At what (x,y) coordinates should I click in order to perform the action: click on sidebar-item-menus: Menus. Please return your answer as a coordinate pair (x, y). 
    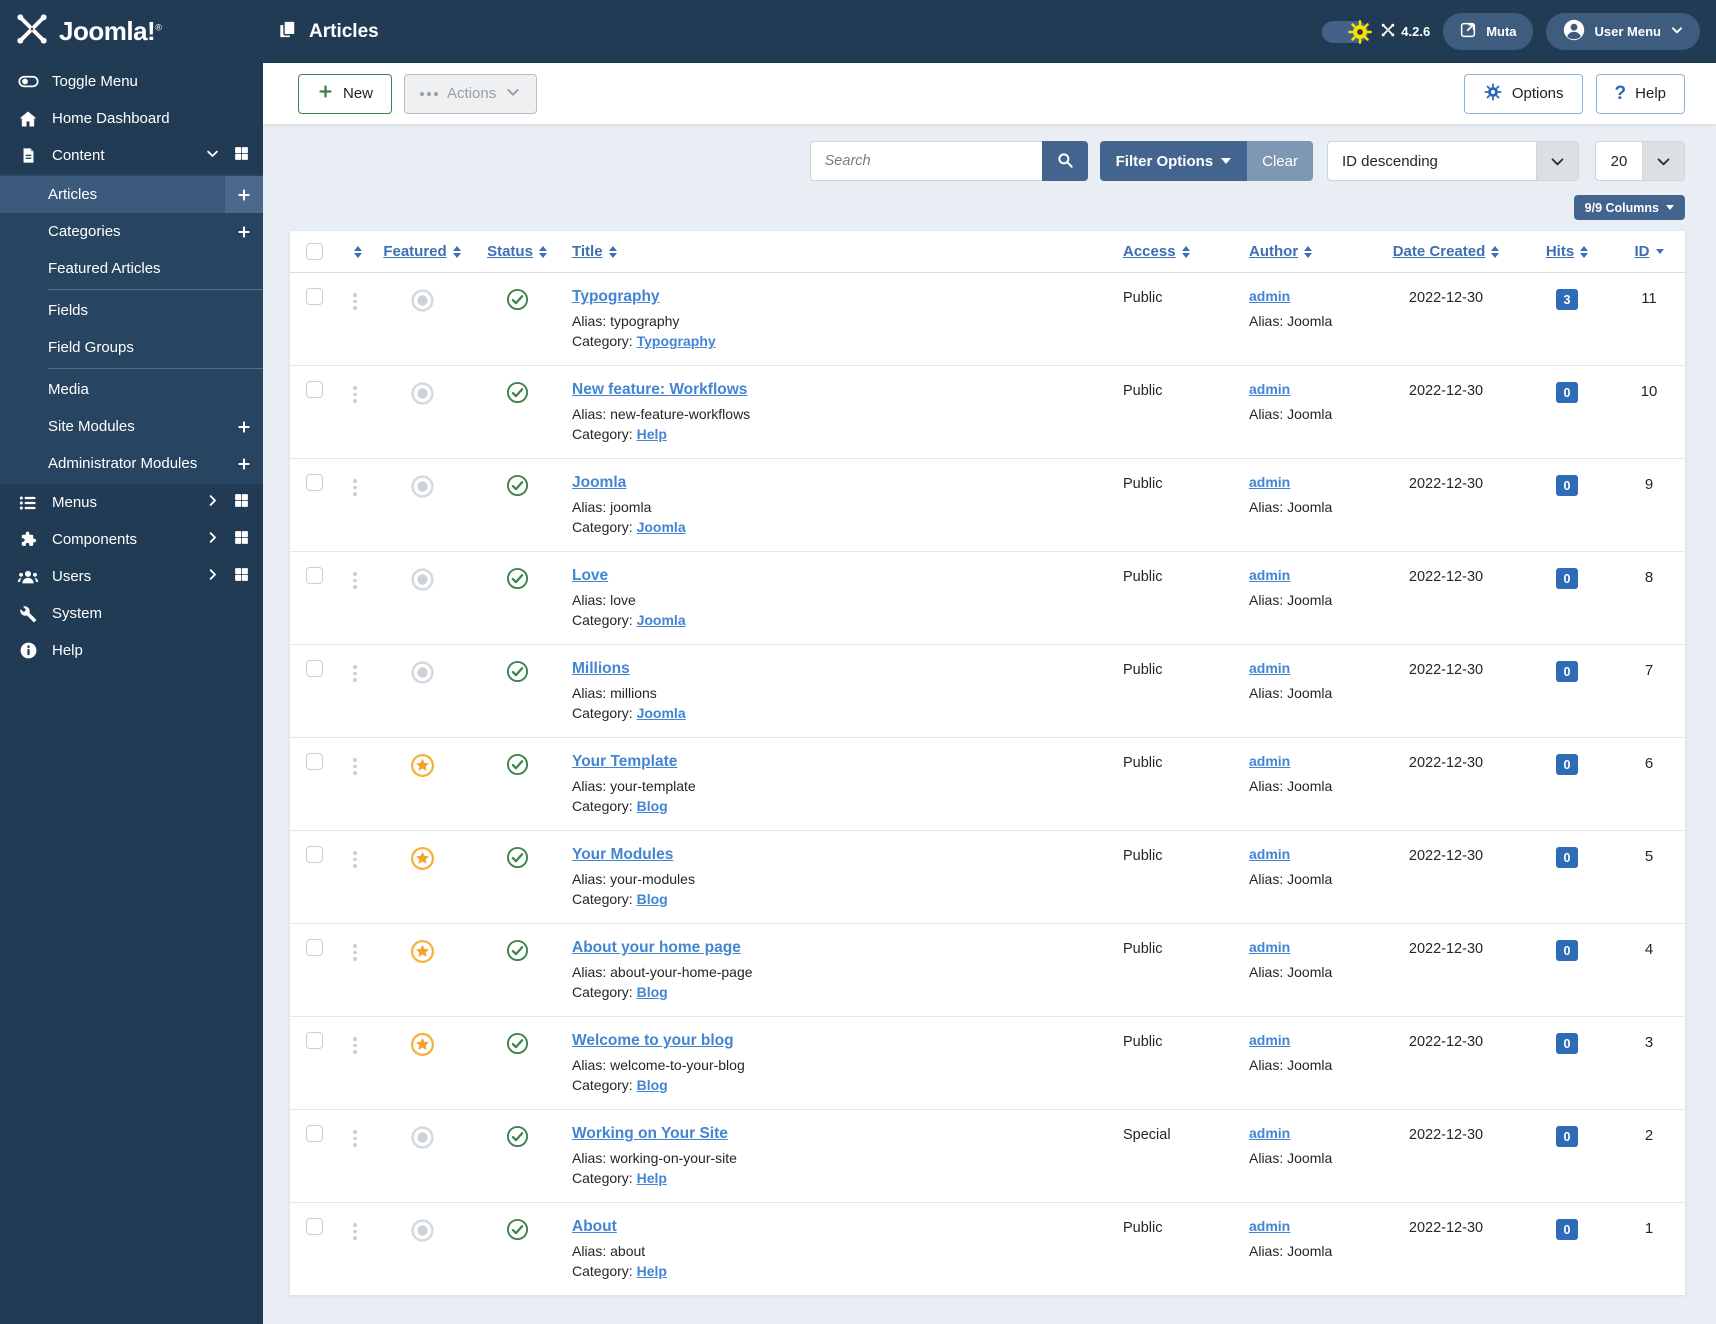
    Looking at the image, I should click on (131, 502).